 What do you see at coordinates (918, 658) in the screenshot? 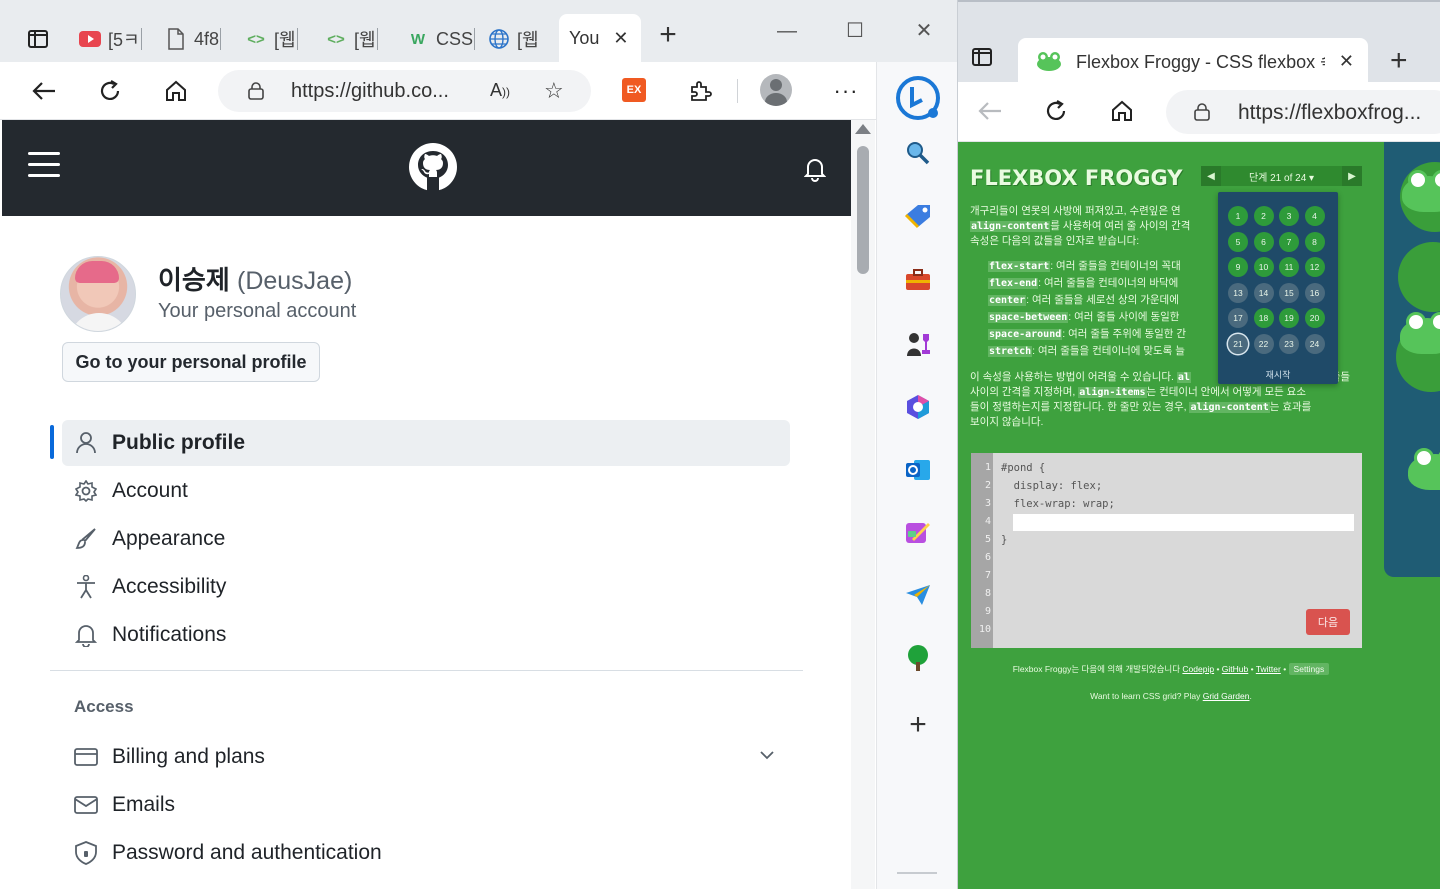
I see `tree-icon` at bounding box center [918, 658].